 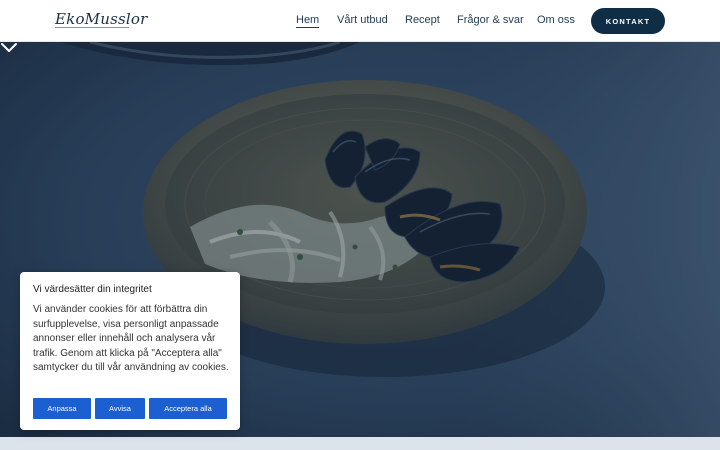 I want to click on nav-item-om-oss: Om oss, so click(x=556, y=20).